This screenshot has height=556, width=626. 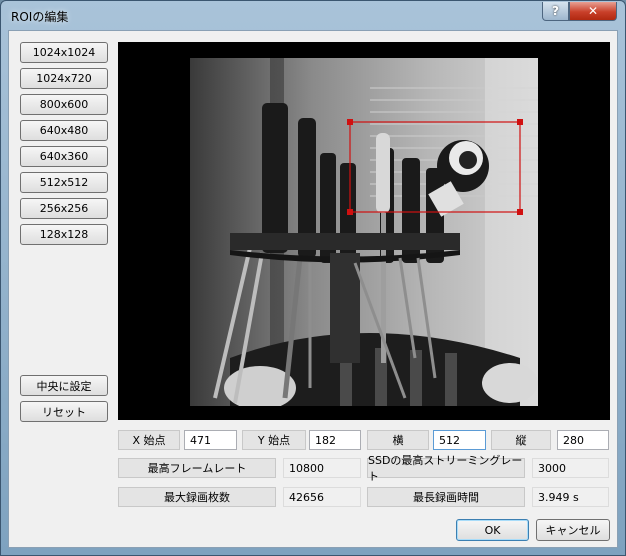 I want to click on max-frames-label: 最大録画枚数, so click(x=197, y=497).